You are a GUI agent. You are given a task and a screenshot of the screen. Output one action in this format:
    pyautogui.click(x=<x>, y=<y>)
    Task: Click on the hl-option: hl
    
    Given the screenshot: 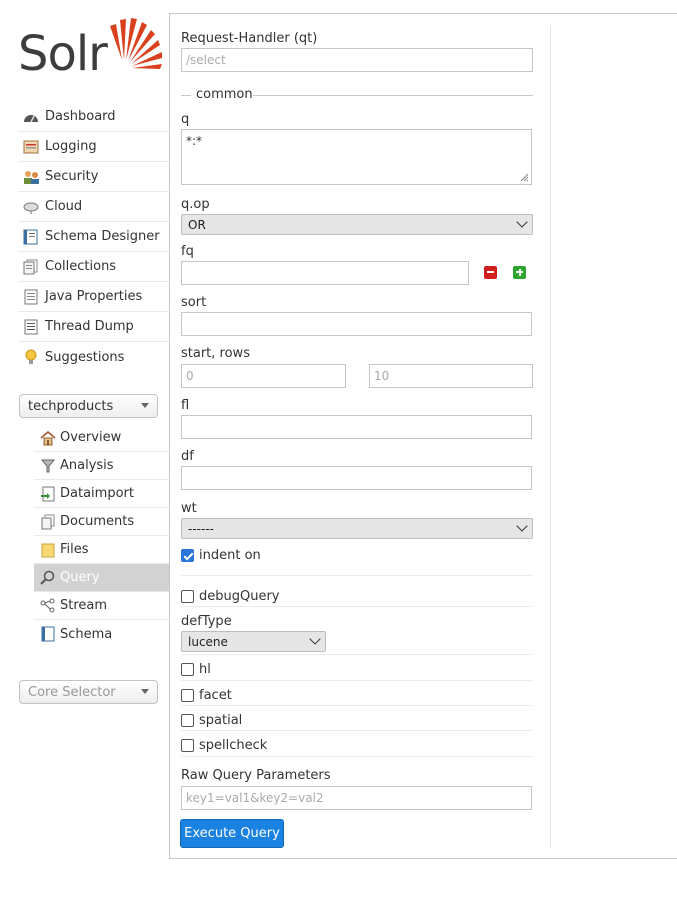 What is the action you would take?
    pyautogui.click(x=196, y=669)
    